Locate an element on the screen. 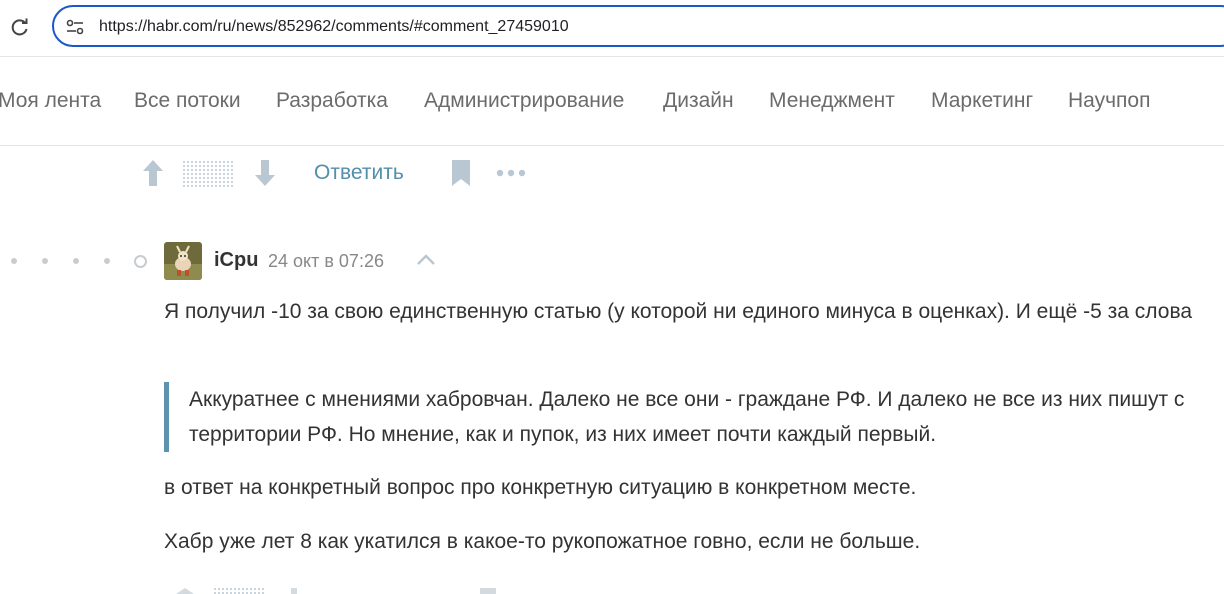 The image size is (1224, 594). nav-item-my-feed: Моя лента is located at coordinates (50, 101).